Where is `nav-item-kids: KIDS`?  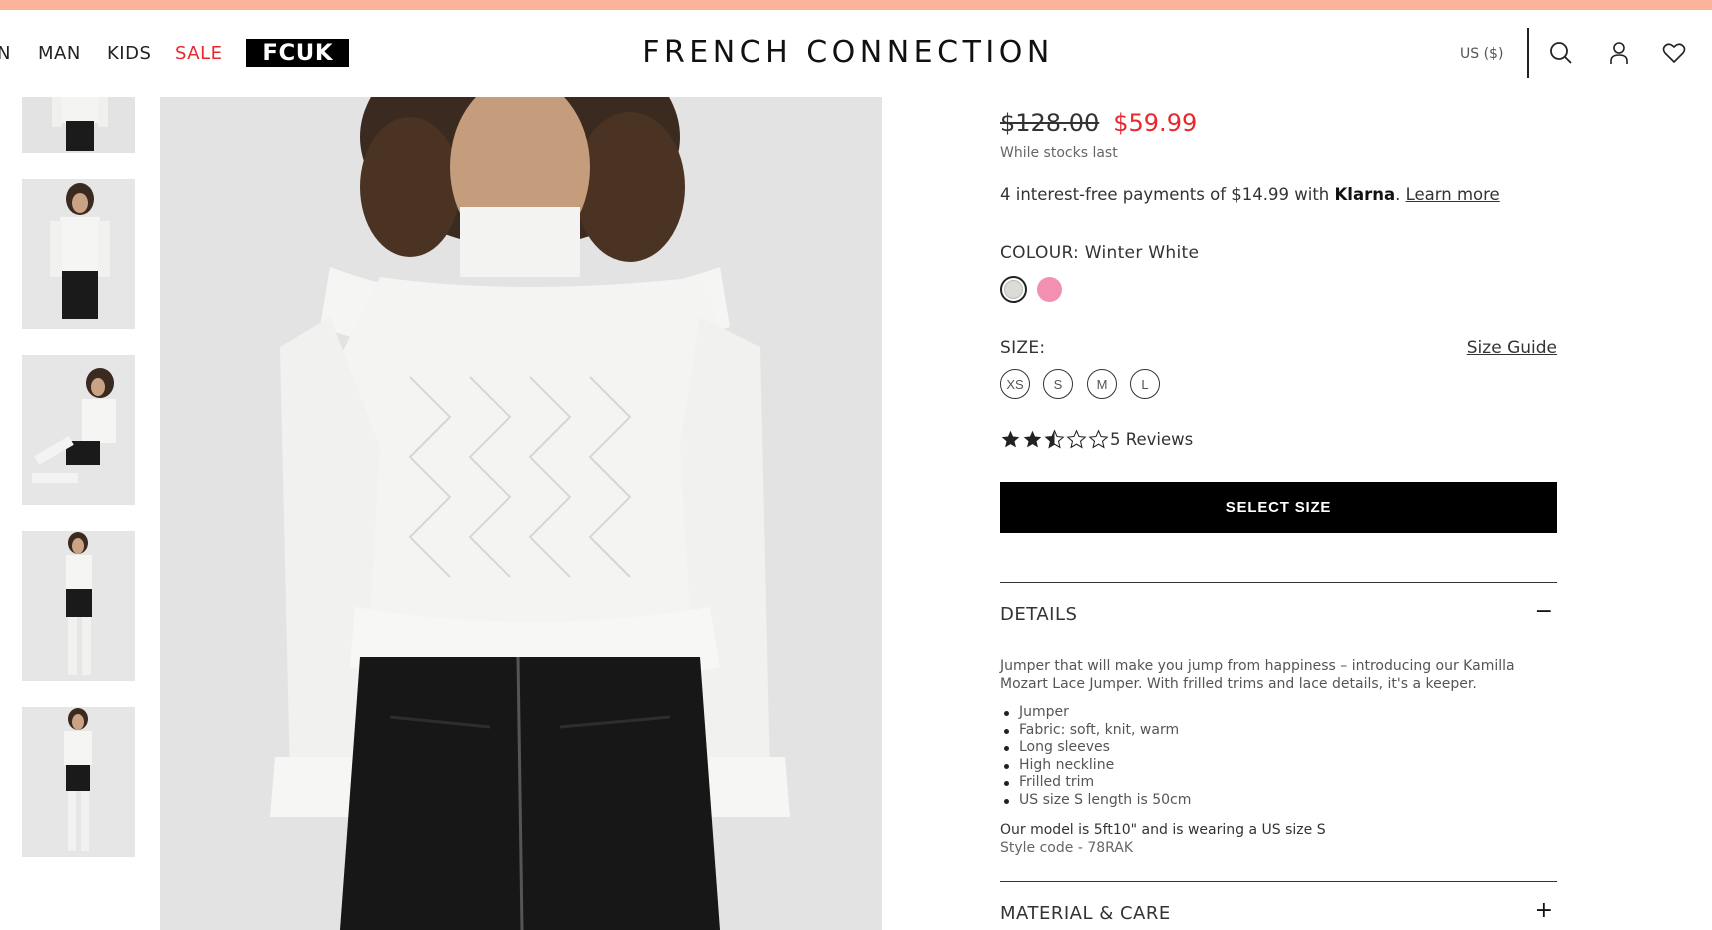
nav-item-kids: KIDS is located at coordinates (129, 53).